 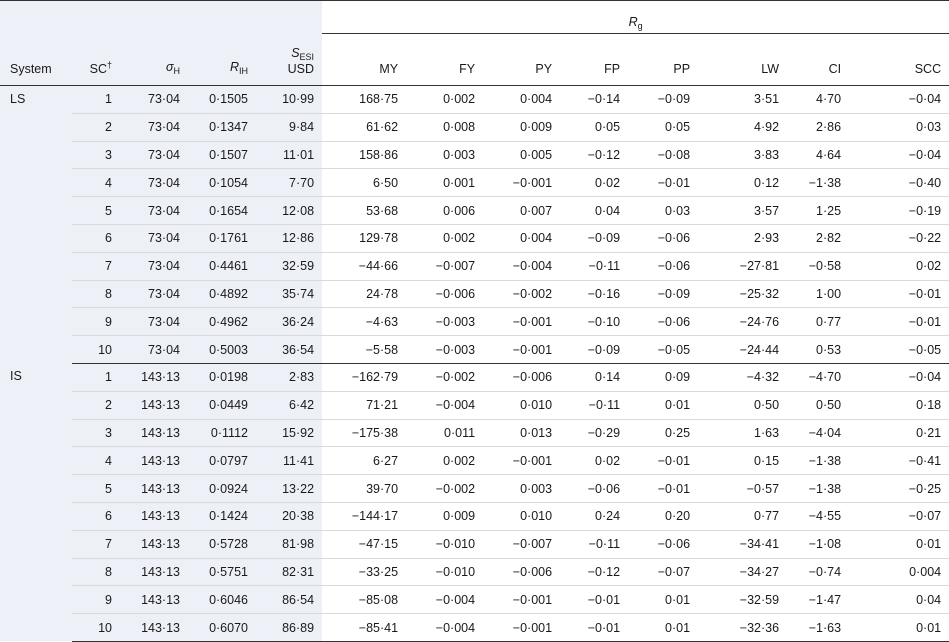 What do you see at coordinates (818, 155) in the screenshot?
I see `cell-ci: 4·64` at bounding box center [818, 155].